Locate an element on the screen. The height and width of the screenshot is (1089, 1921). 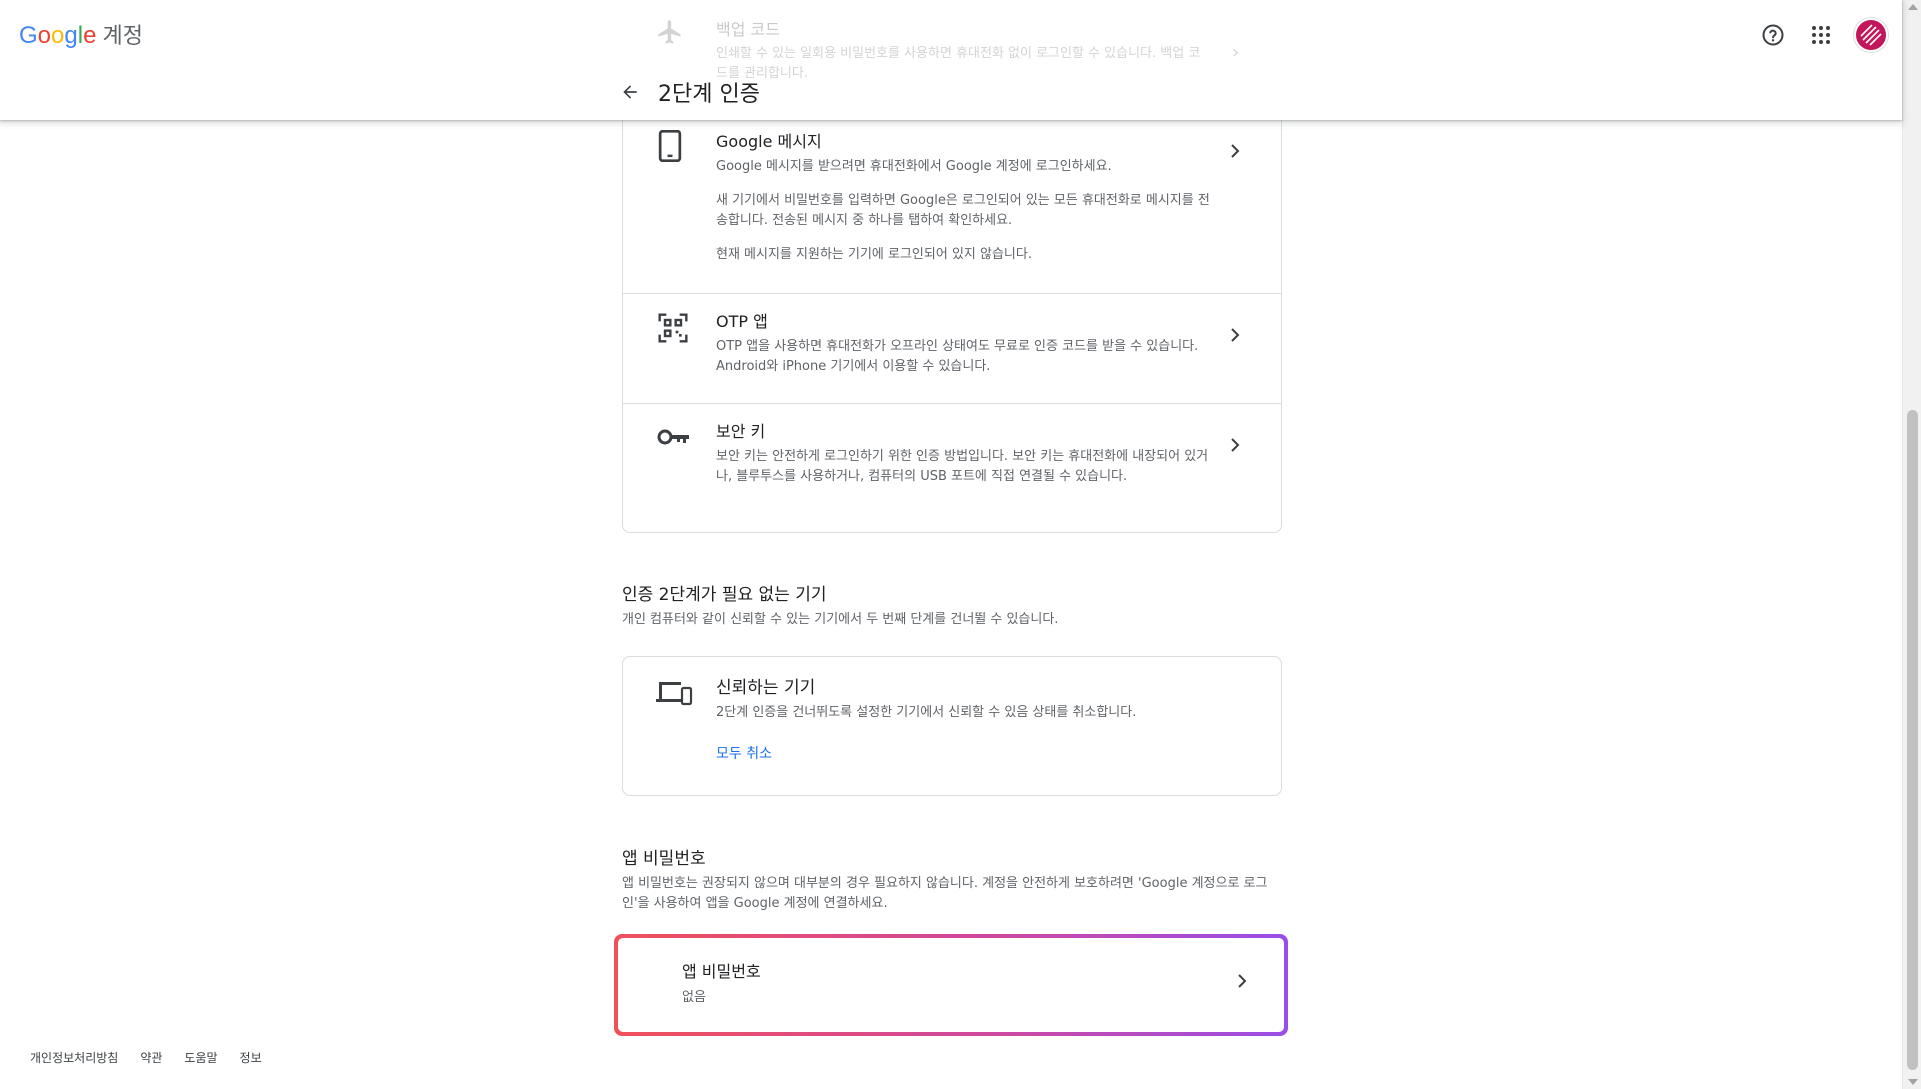
avatar-pattern-icon is located at coordinates (1871, 35).